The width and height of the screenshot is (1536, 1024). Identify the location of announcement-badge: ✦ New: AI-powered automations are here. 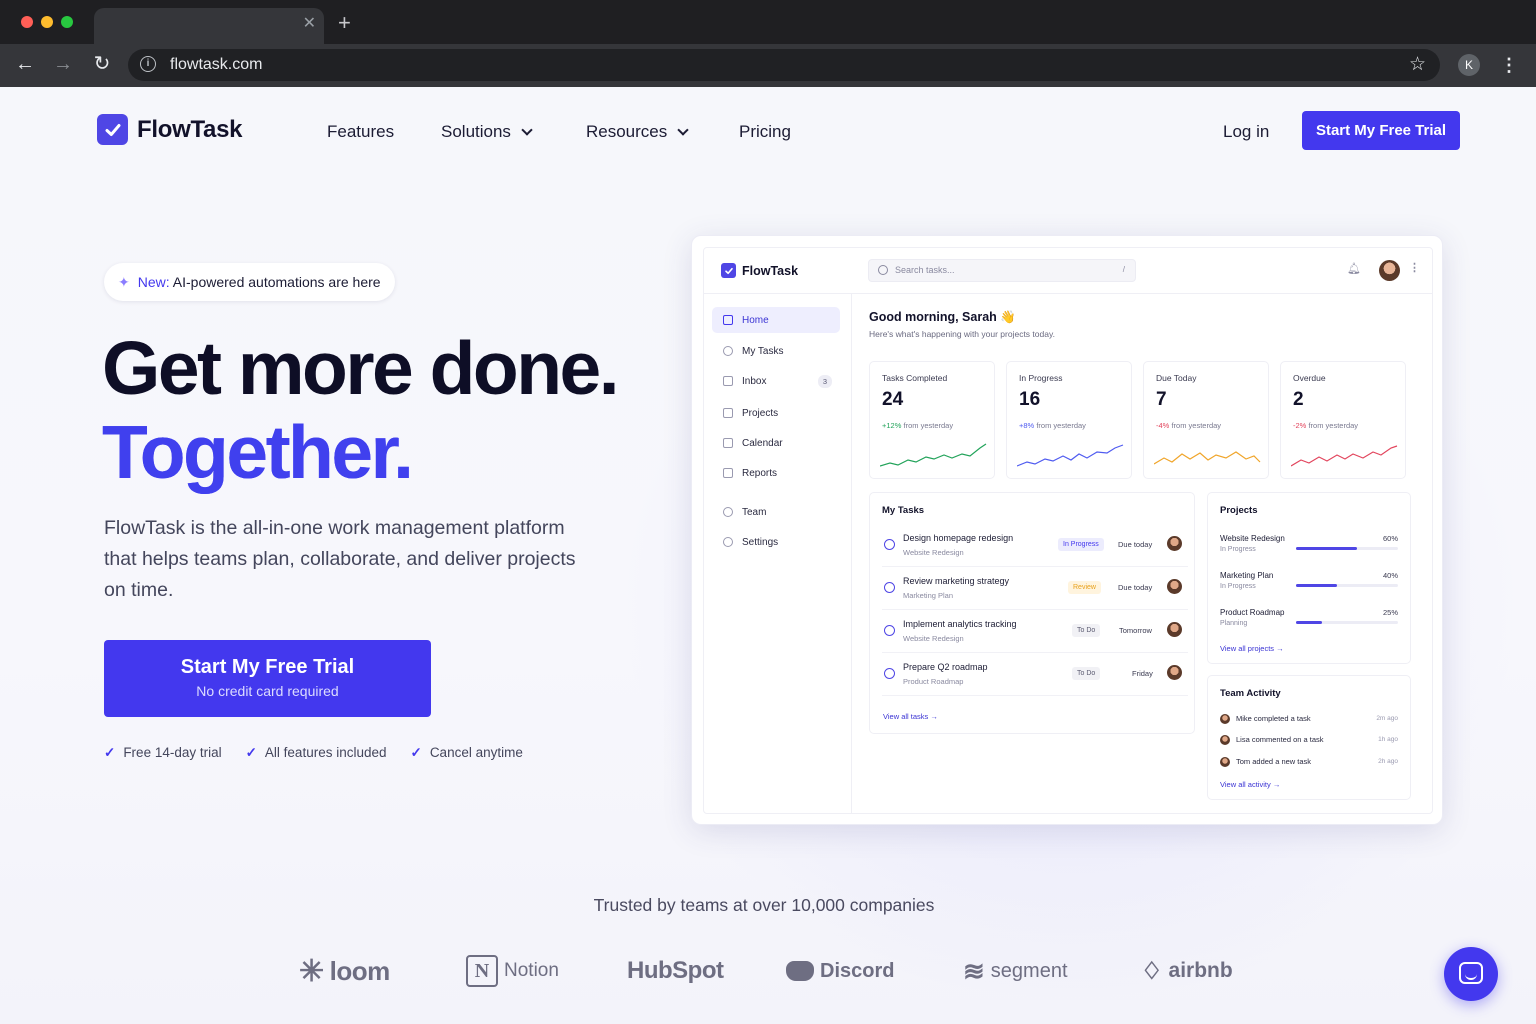
(249, 282).